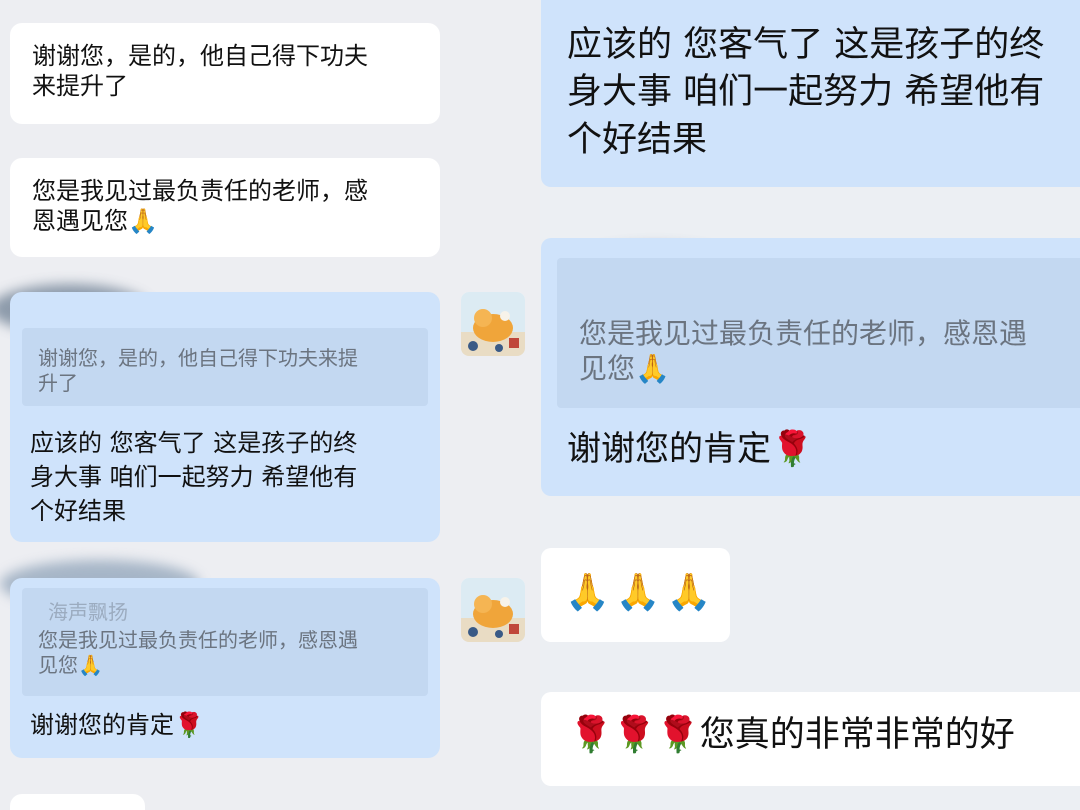 Image resolution: width=1080 pixels, height=810 pixels. I want to click on quoted-message: 谢谢您，是的，他自己得下功夫来提 升了, so click(225, 367).